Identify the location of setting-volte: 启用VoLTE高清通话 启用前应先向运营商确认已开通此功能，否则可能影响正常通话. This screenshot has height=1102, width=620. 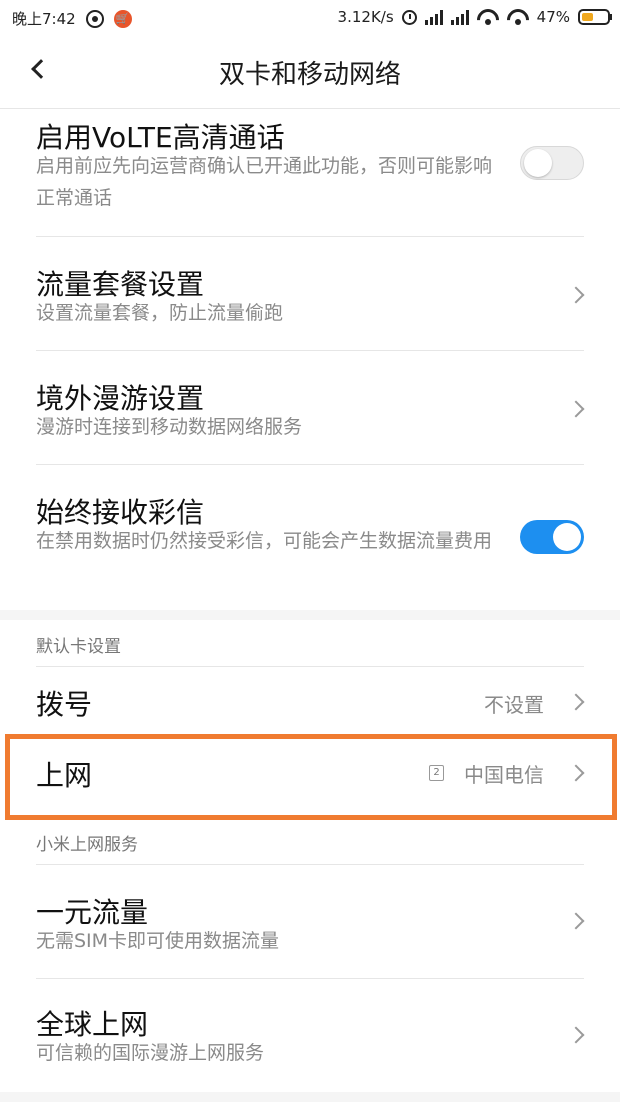
(310, 172).